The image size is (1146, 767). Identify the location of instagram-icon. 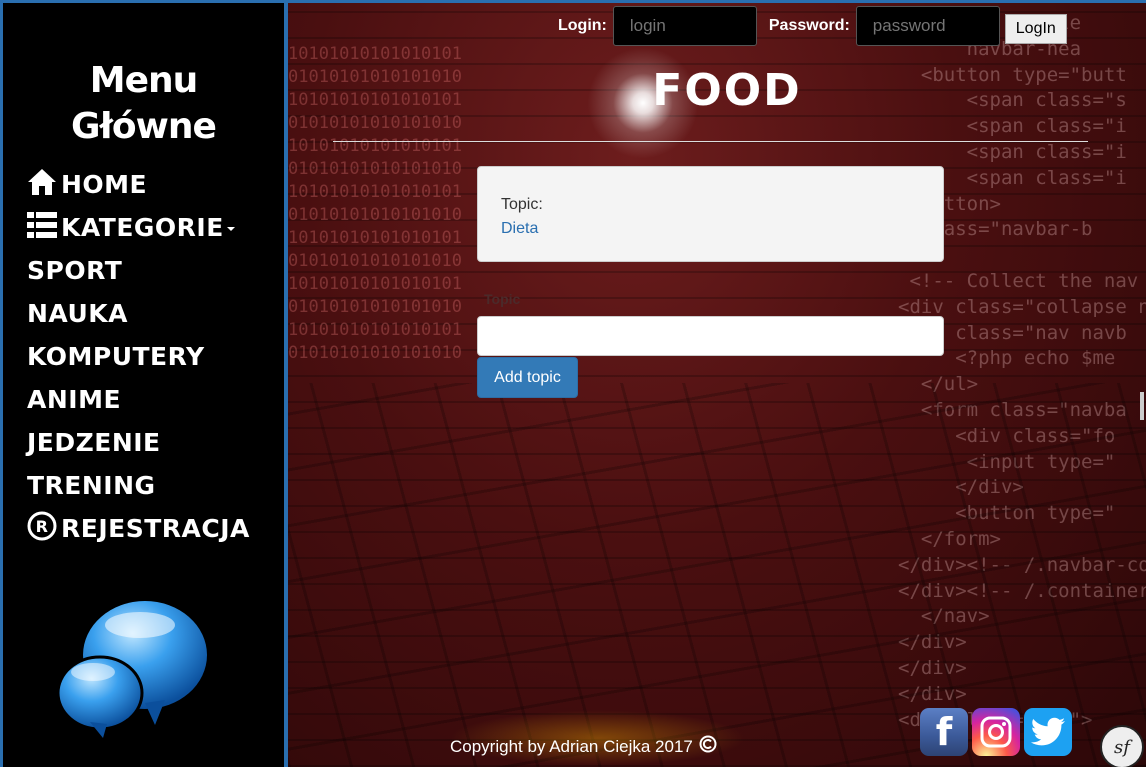
(996, 732).